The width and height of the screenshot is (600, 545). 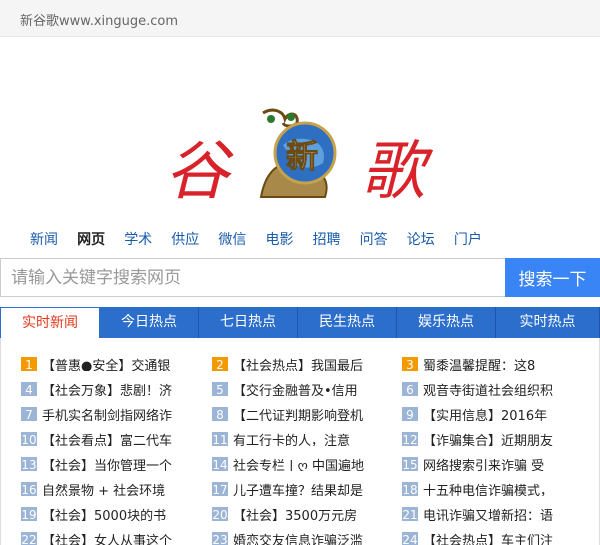 What do you see at coordinates (421, 239) in the screenshot?
I see `nav-forum: 论坛` at bounding box center [421, 239].